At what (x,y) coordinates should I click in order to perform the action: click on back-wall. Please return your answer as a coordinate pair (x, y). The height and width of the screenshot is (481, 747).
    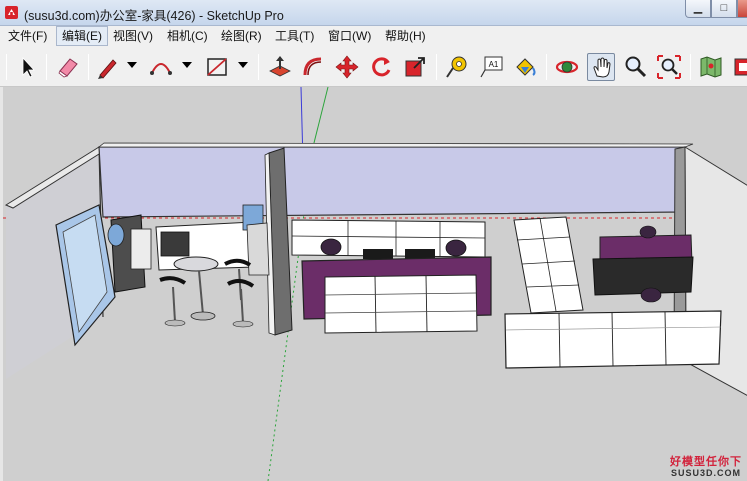
    Looking at the image, I should click on (392, 182).